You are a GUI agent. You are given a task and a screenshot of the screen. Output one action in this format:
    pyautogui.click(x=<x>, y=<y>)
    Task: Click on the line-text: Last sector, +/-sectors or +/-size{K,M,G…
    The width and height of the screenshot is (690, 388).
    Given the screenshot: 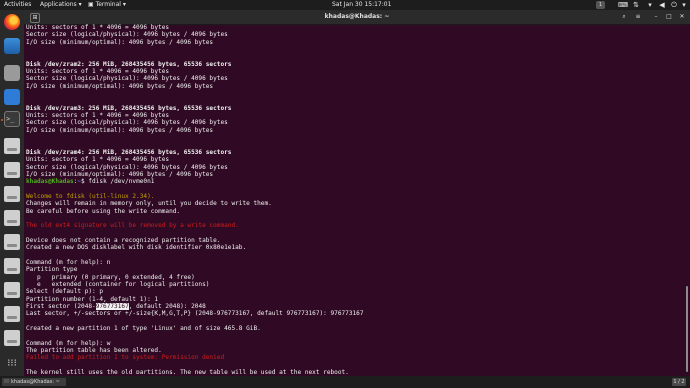 What is the action you would take?
    pyautogui.click(x=195, y=314)
    